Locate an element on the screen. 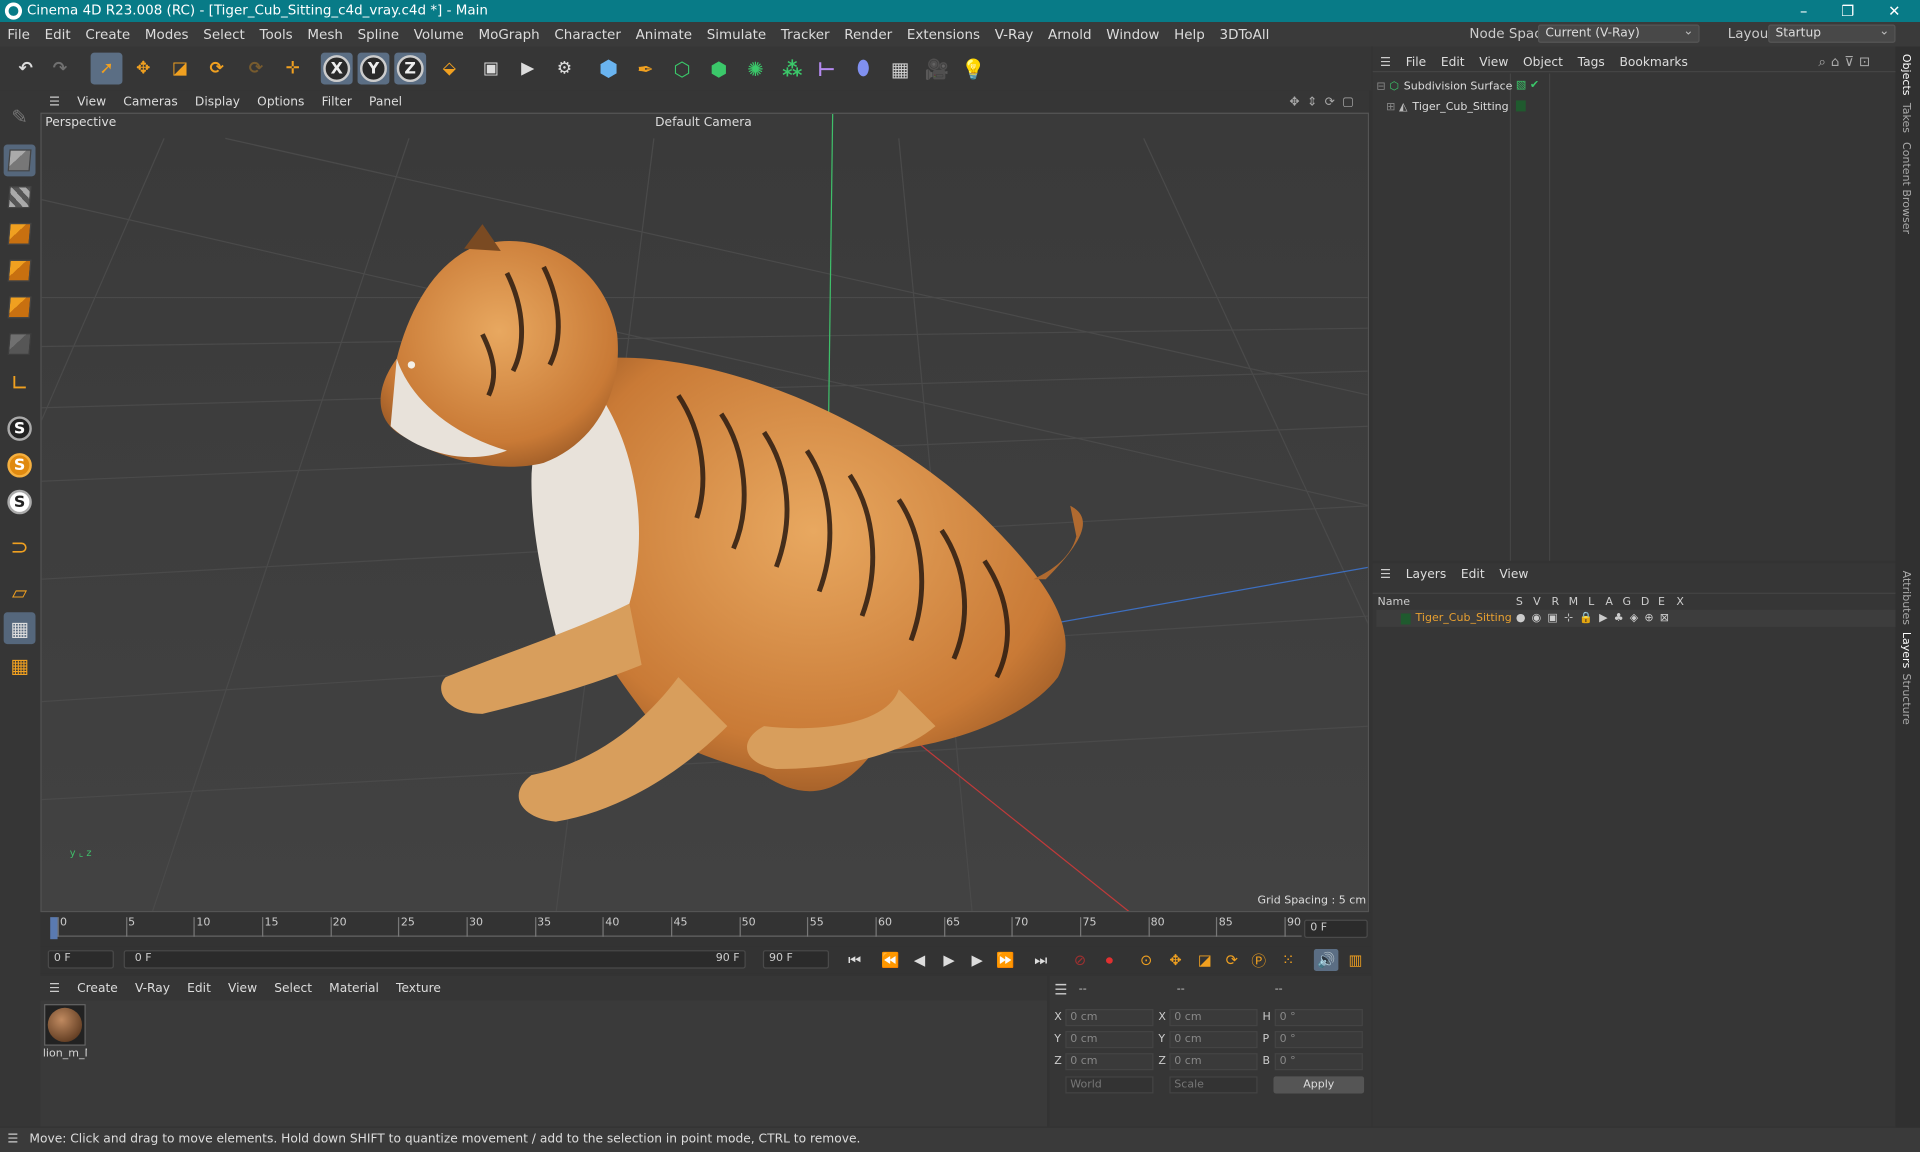 This screenshot has height=1152, width=1920. apply-button: Apply is located at coordinates (1319, 1085).